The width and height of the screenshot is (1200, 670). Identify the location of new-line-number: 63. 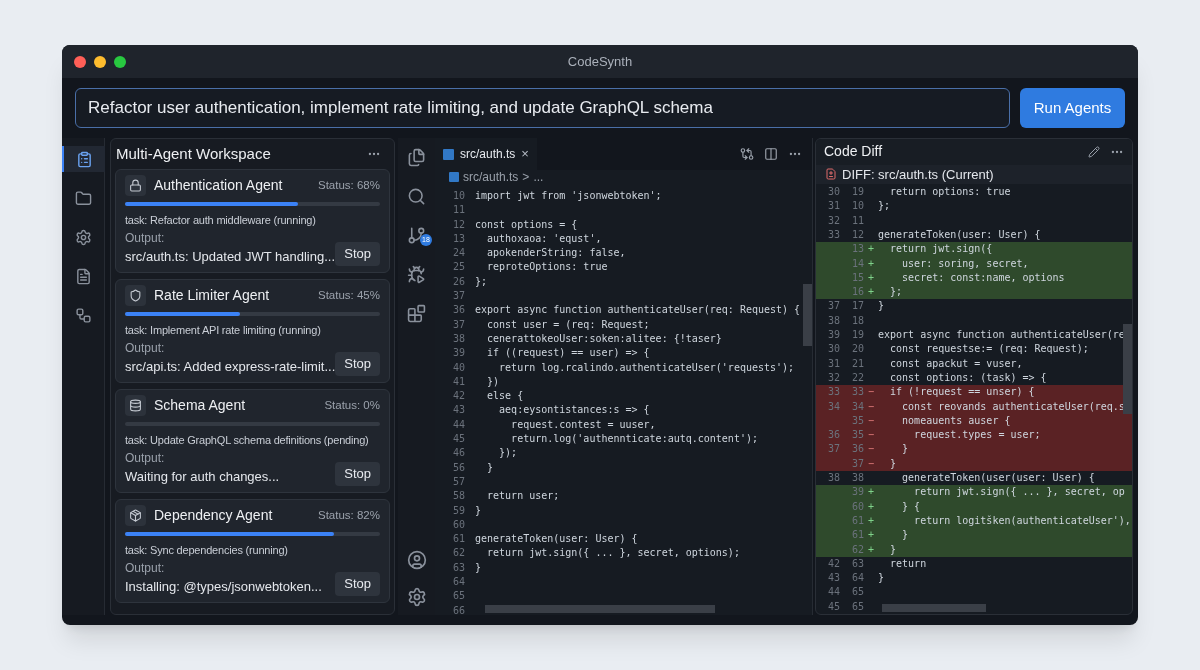
(857, 563).